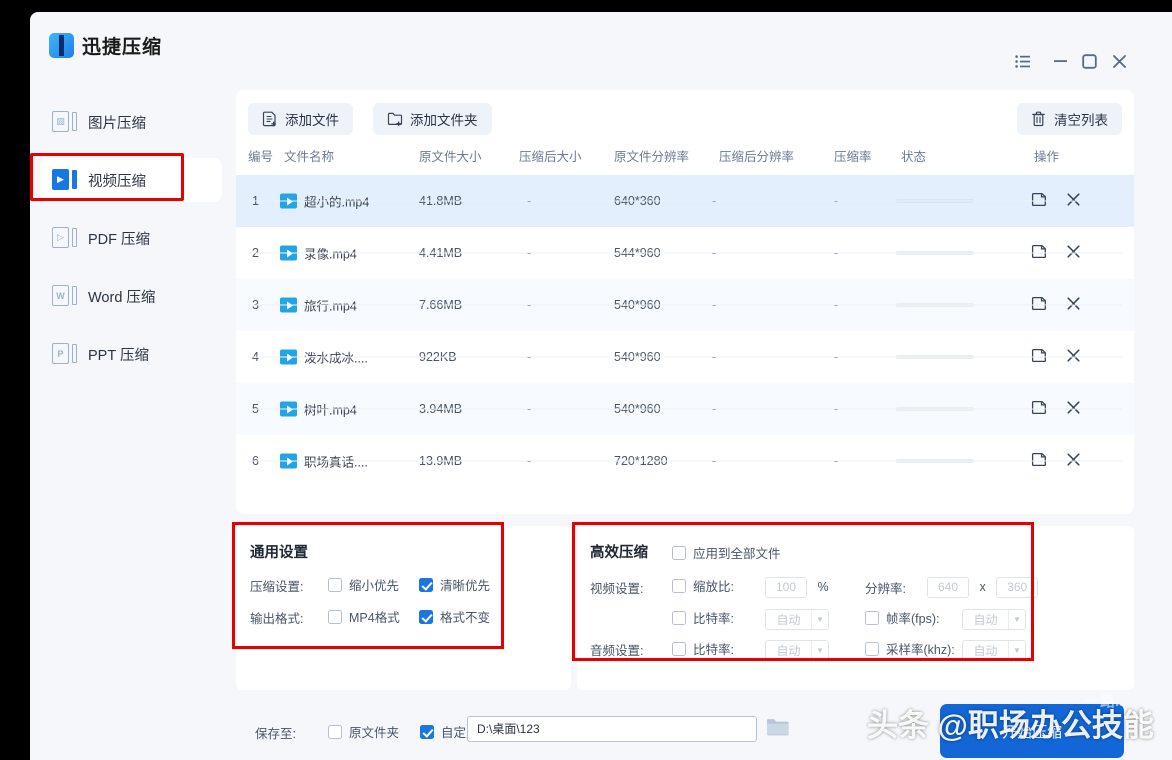  I want to click on add-folder-button: 添加文件夹, so click(432, 119).